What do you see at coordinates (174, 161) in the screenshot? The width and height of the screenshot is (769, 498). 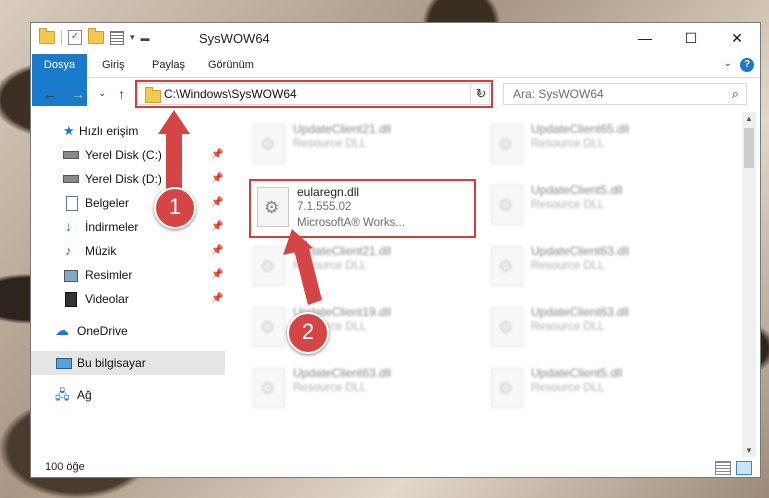 I see `arrow-1-shaft` at bounding box center [174, 161].